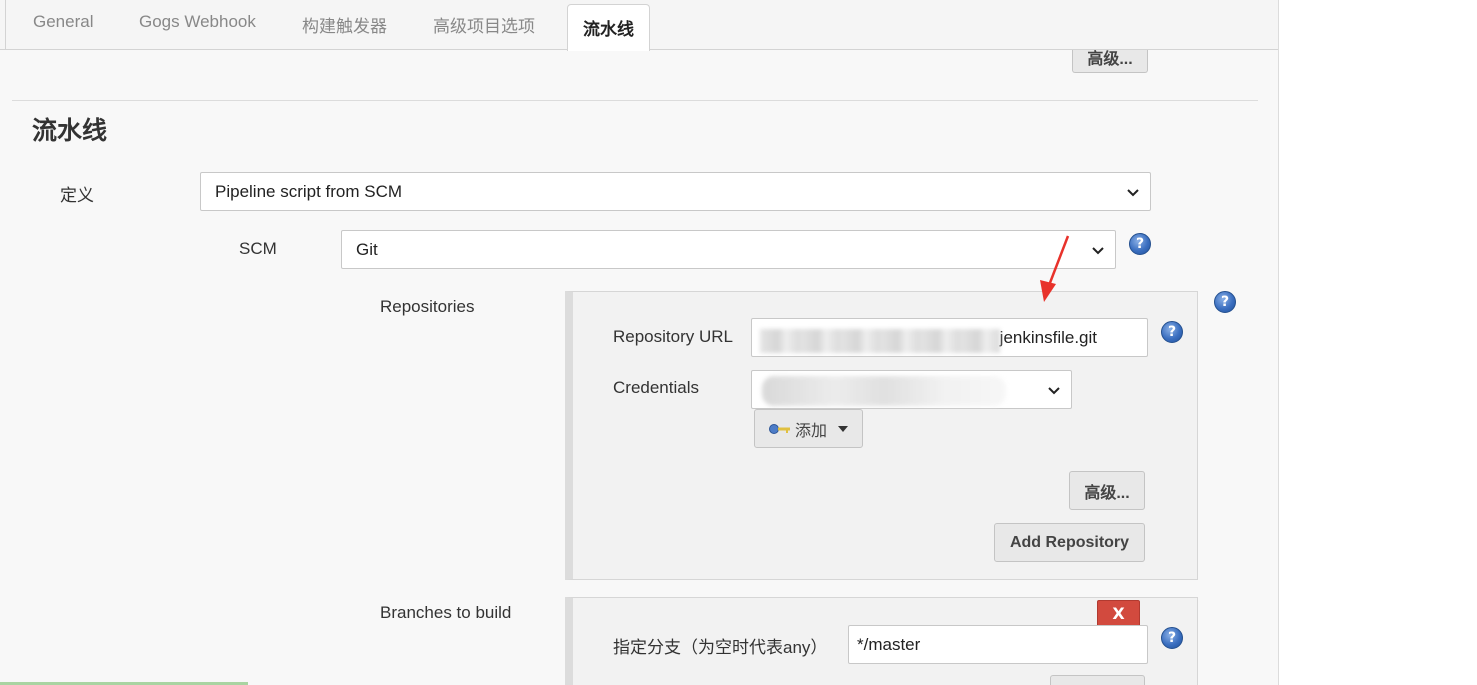 The image size is (1477, 685). What do you see at coordinates (446, 612) in the screenshot?
I see `branches-label: Branches to build` at bounding box center [446, 612].